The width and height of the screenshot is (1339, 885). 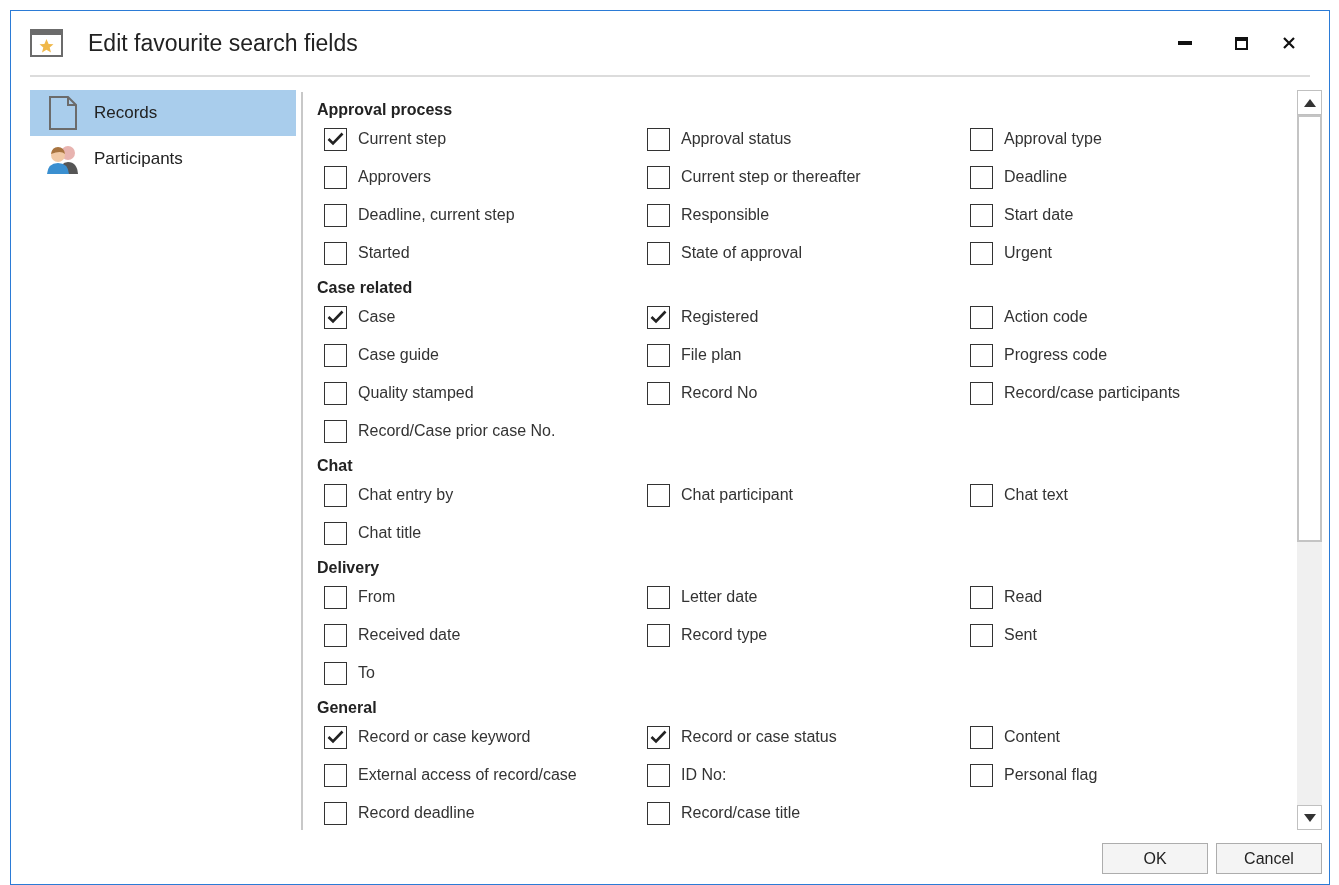 I want to click on checkbox-option: Received date, so click(x=389, y=635).